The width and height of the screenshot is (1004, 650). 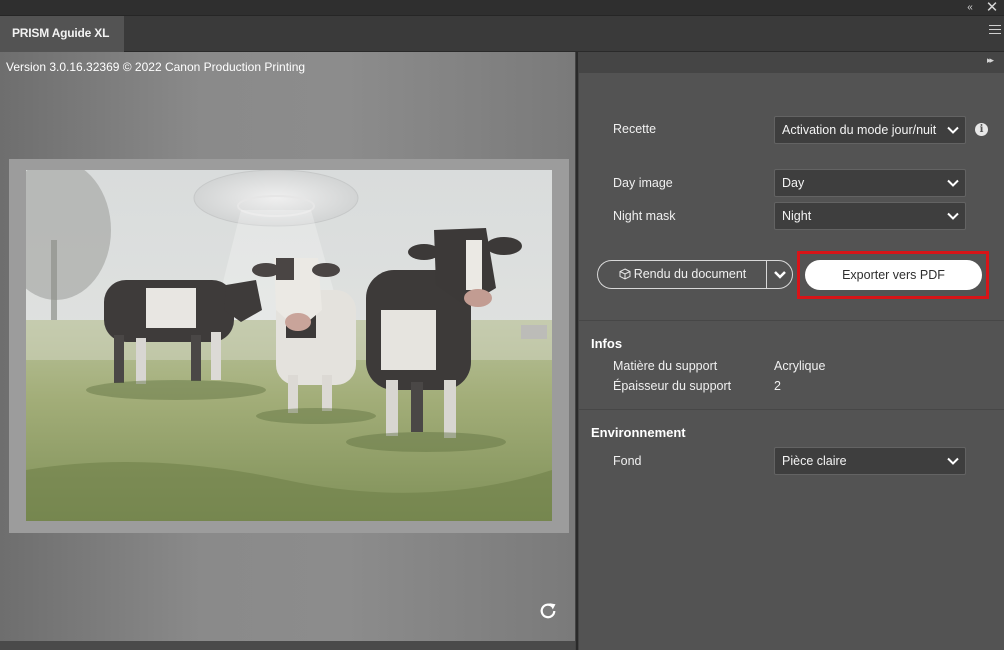 I want to click on cube-icon, so click(x=625, y=274).